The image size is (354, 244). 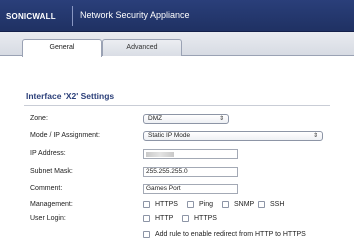 What do you see at coordinates (190, 172) in the screenshot?
I see `subnet-mask-field: 255.255.255.0` at bounding box center [190, 172].